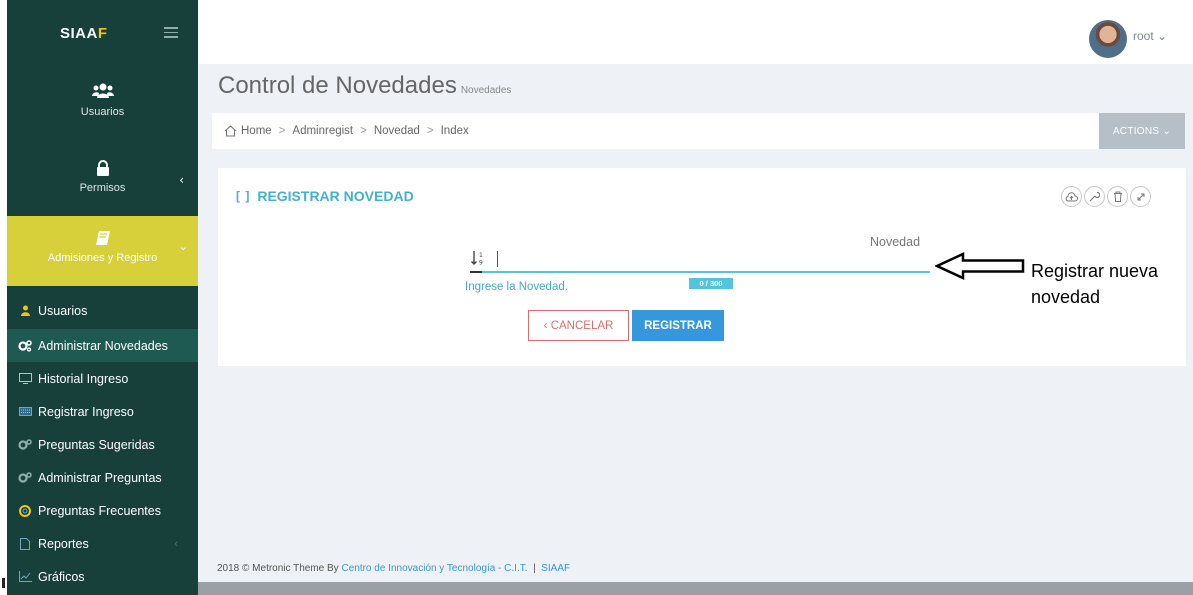 The height and width of the screenshot is (595, 1193). Describe the element at coordinates (1108, 39) in the screenshot. I see `avatar` at that location.